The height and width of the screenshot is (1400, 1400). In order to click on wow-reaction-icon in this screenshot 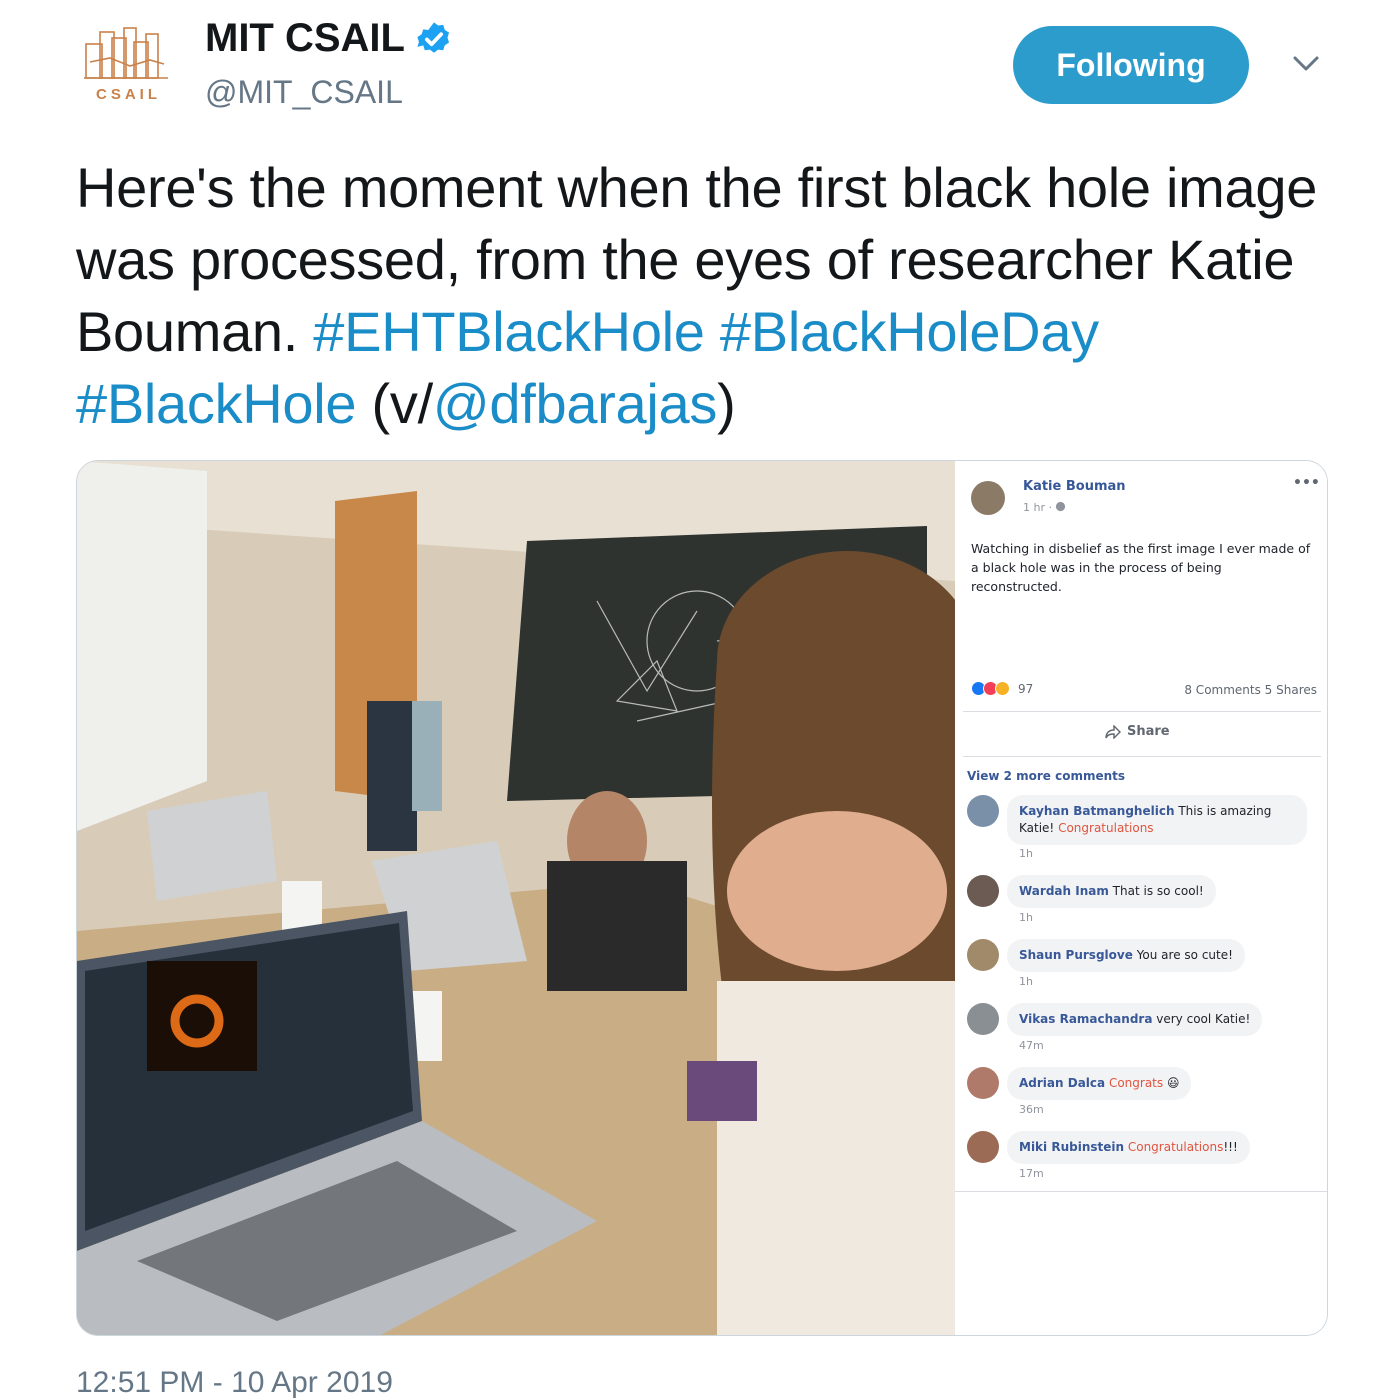, I will do `click(1002, 688)`.